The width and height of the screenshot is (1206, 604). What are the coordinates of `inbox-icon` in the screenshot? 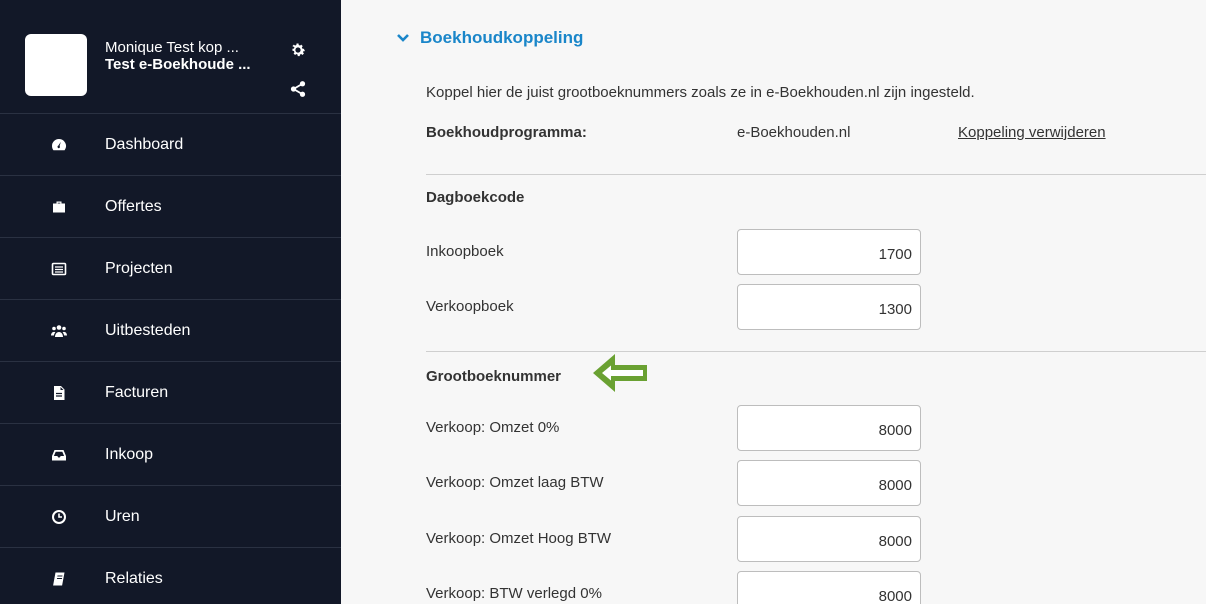 It's located at (59, 454).